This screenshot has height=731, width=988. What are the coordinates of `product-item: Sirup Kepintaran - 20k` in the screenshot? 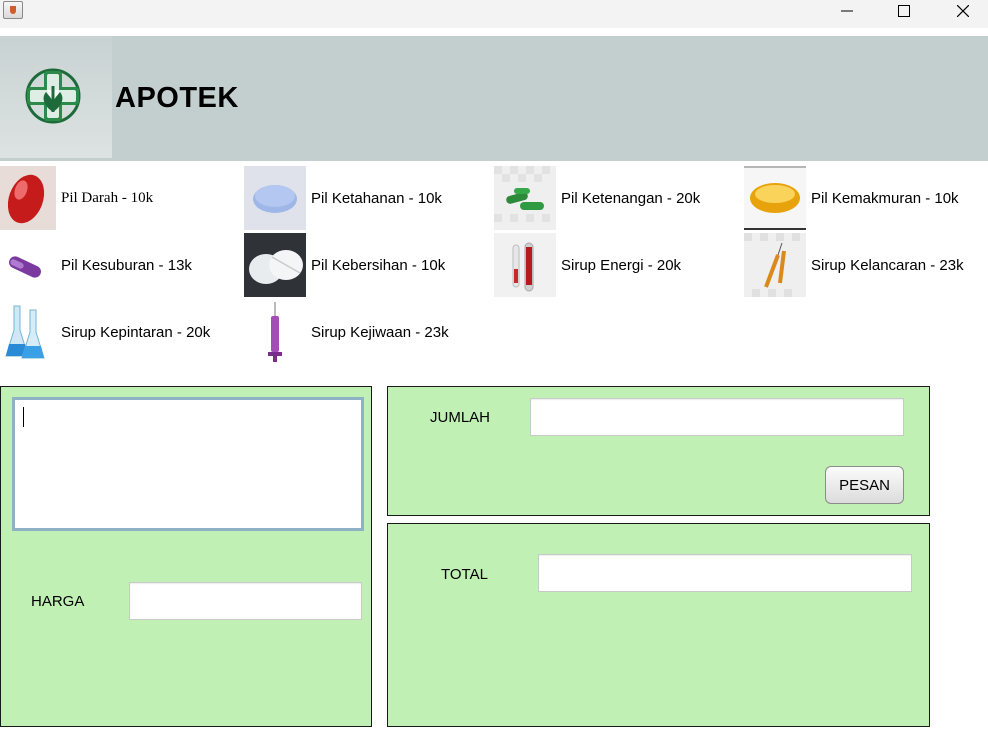 It's located at (120, 332).